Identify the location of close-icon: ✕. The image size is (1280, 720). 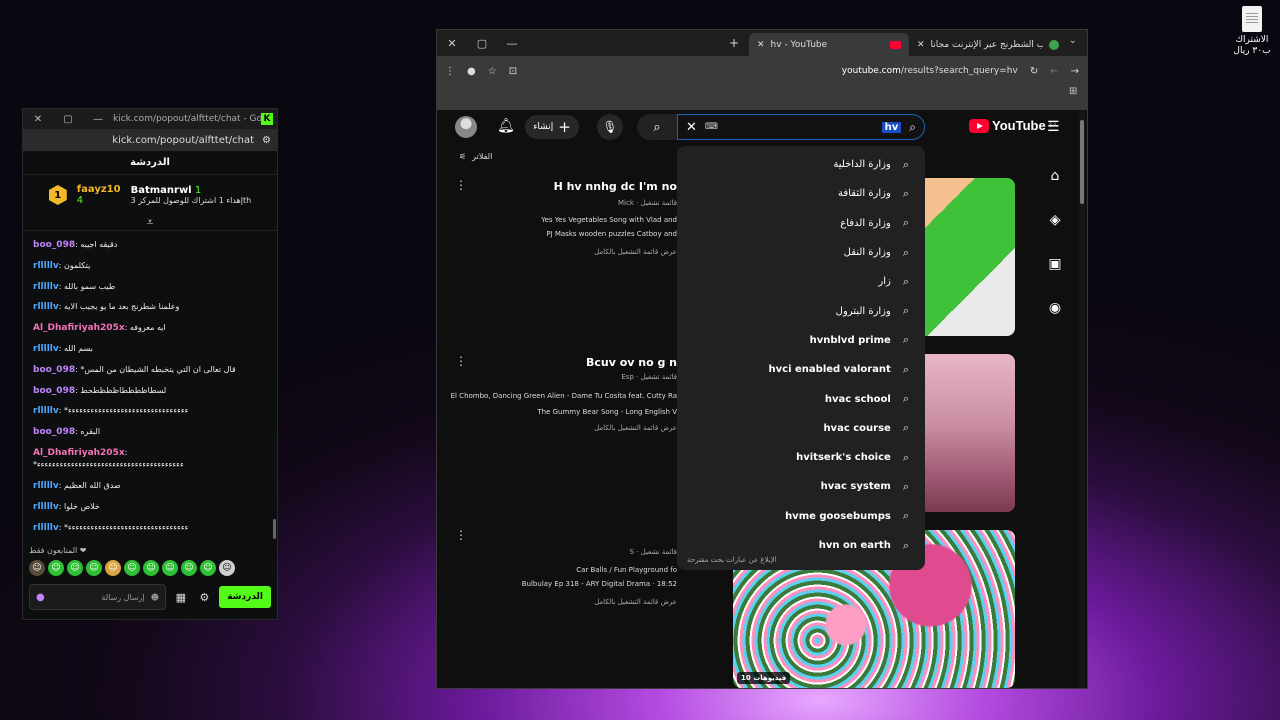
(38, 119).